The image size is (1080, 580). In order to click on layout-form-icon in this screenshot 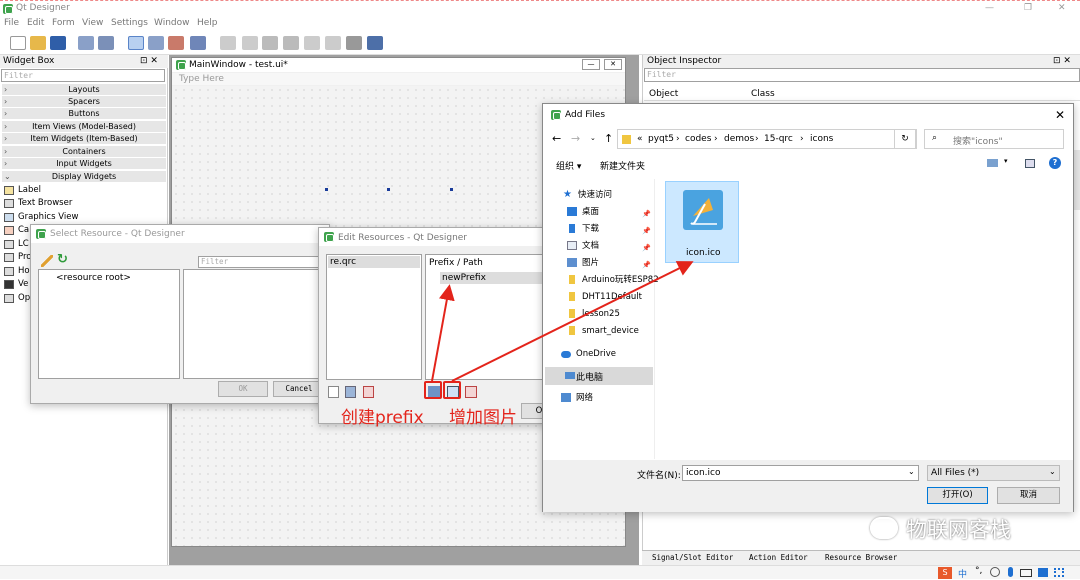, I will do `click(333, 43)`.